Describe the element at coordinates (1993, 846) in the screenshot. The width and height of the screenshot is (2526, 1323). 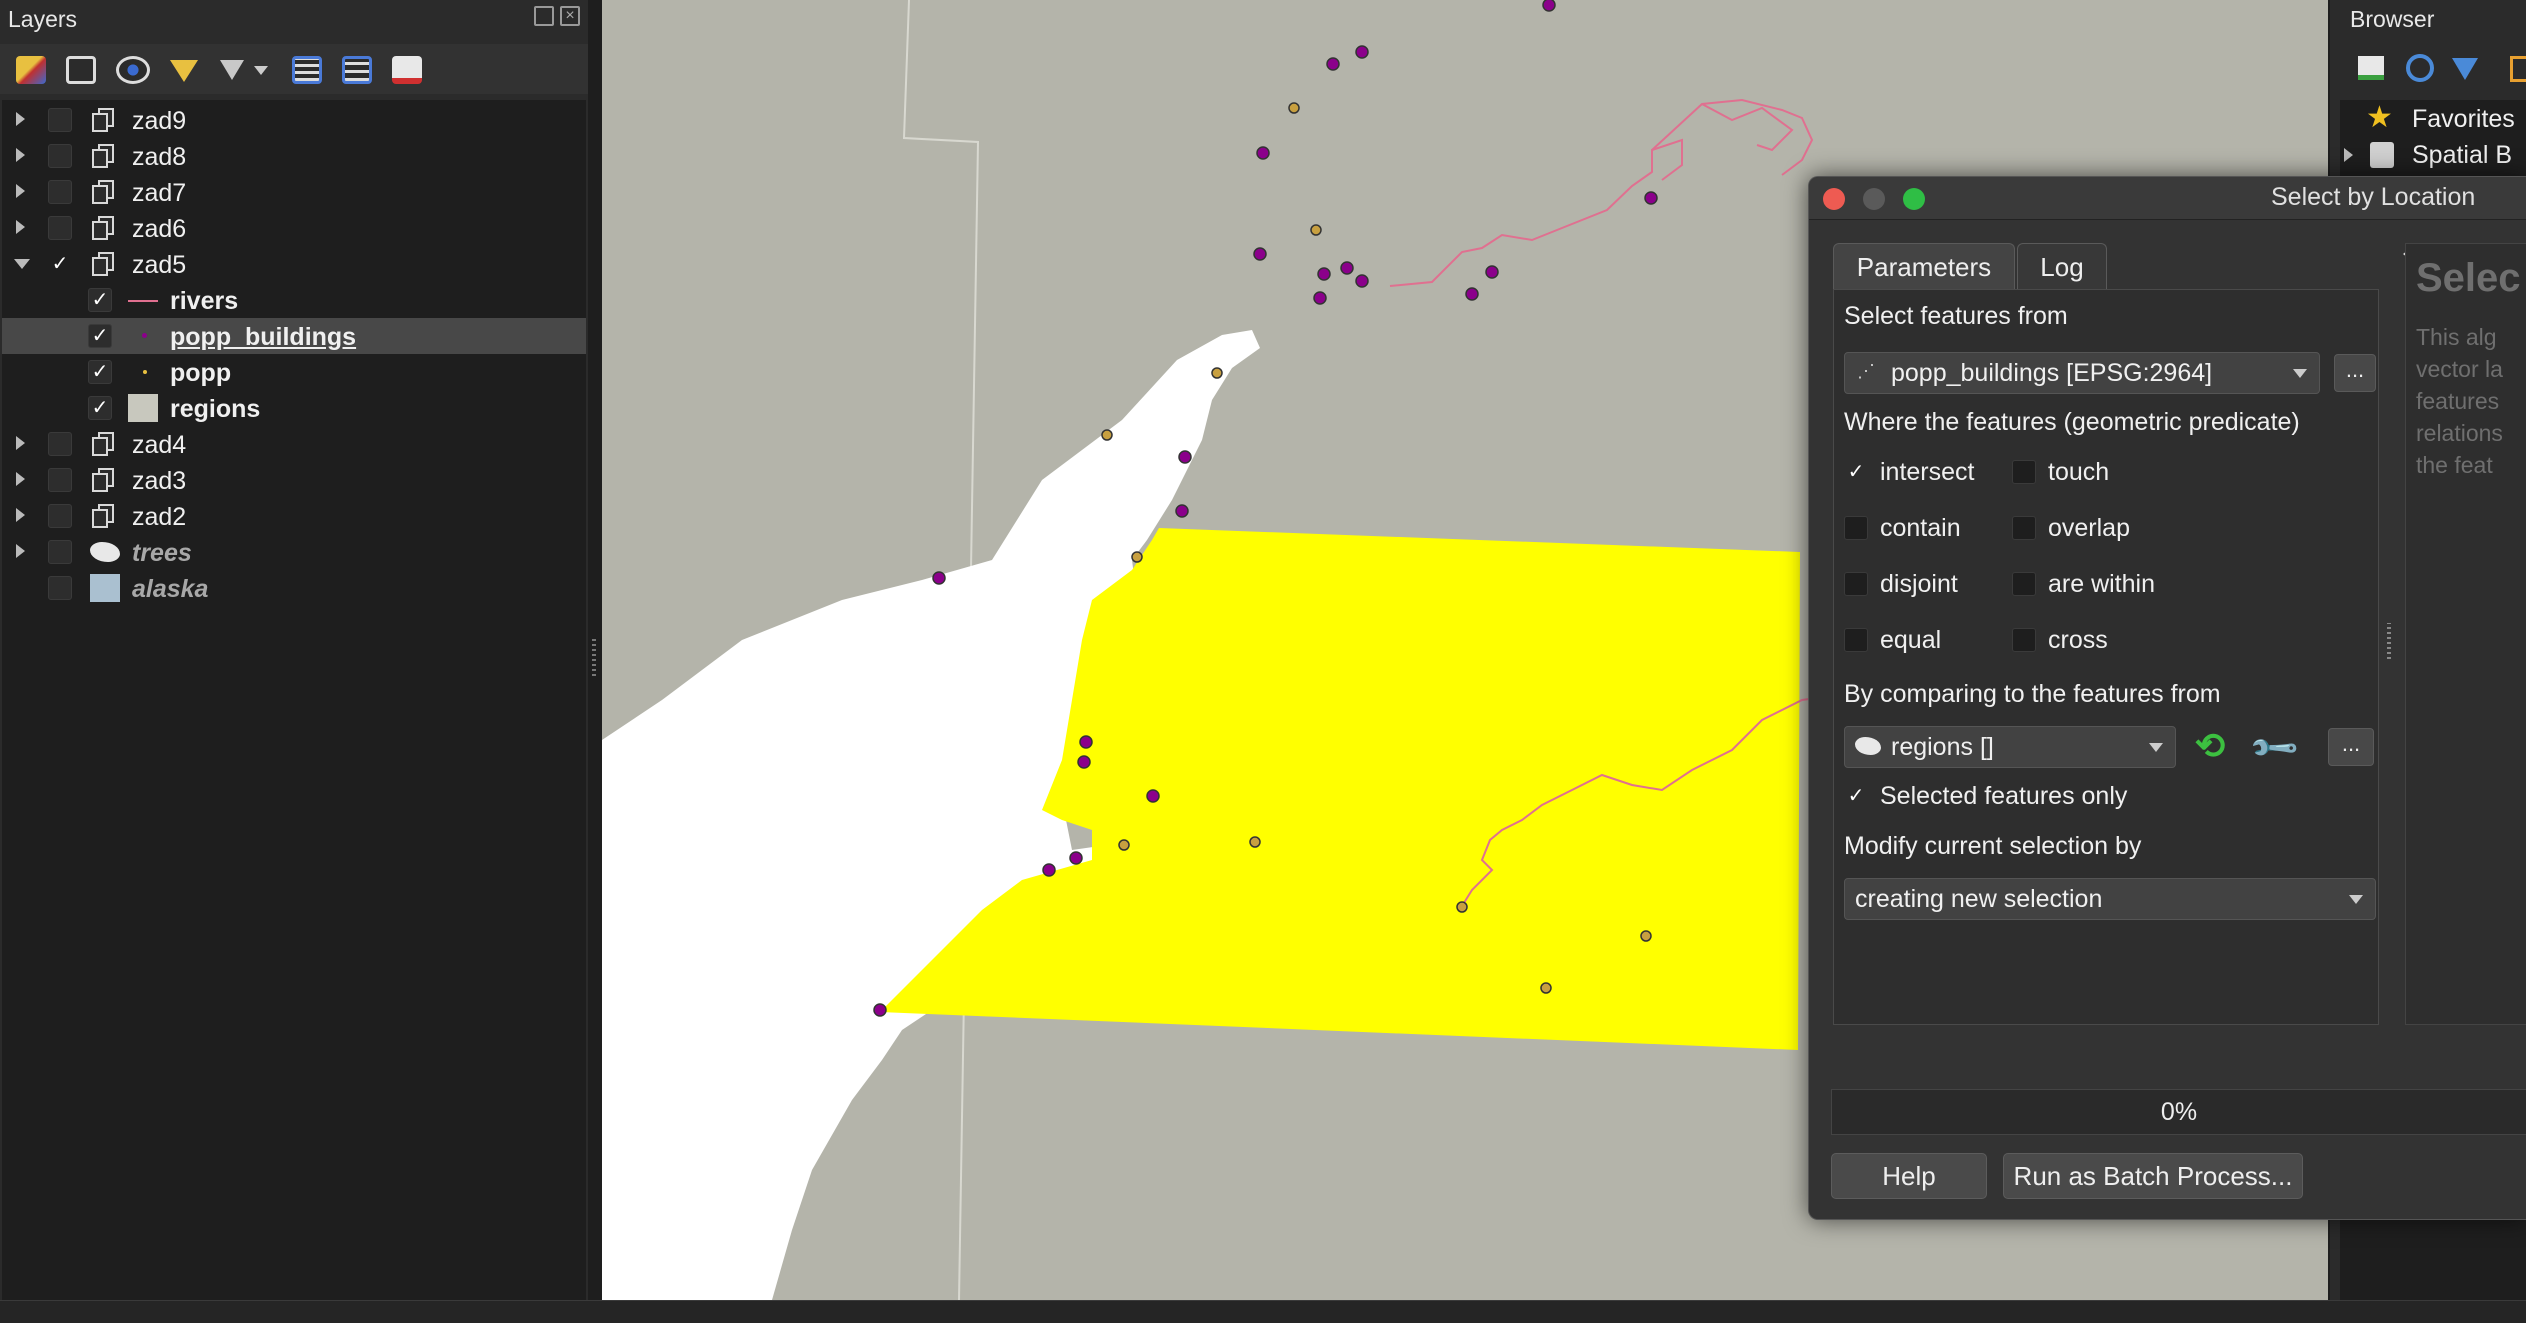
I see `modify-selection-label: Modify current selection by` at that location.